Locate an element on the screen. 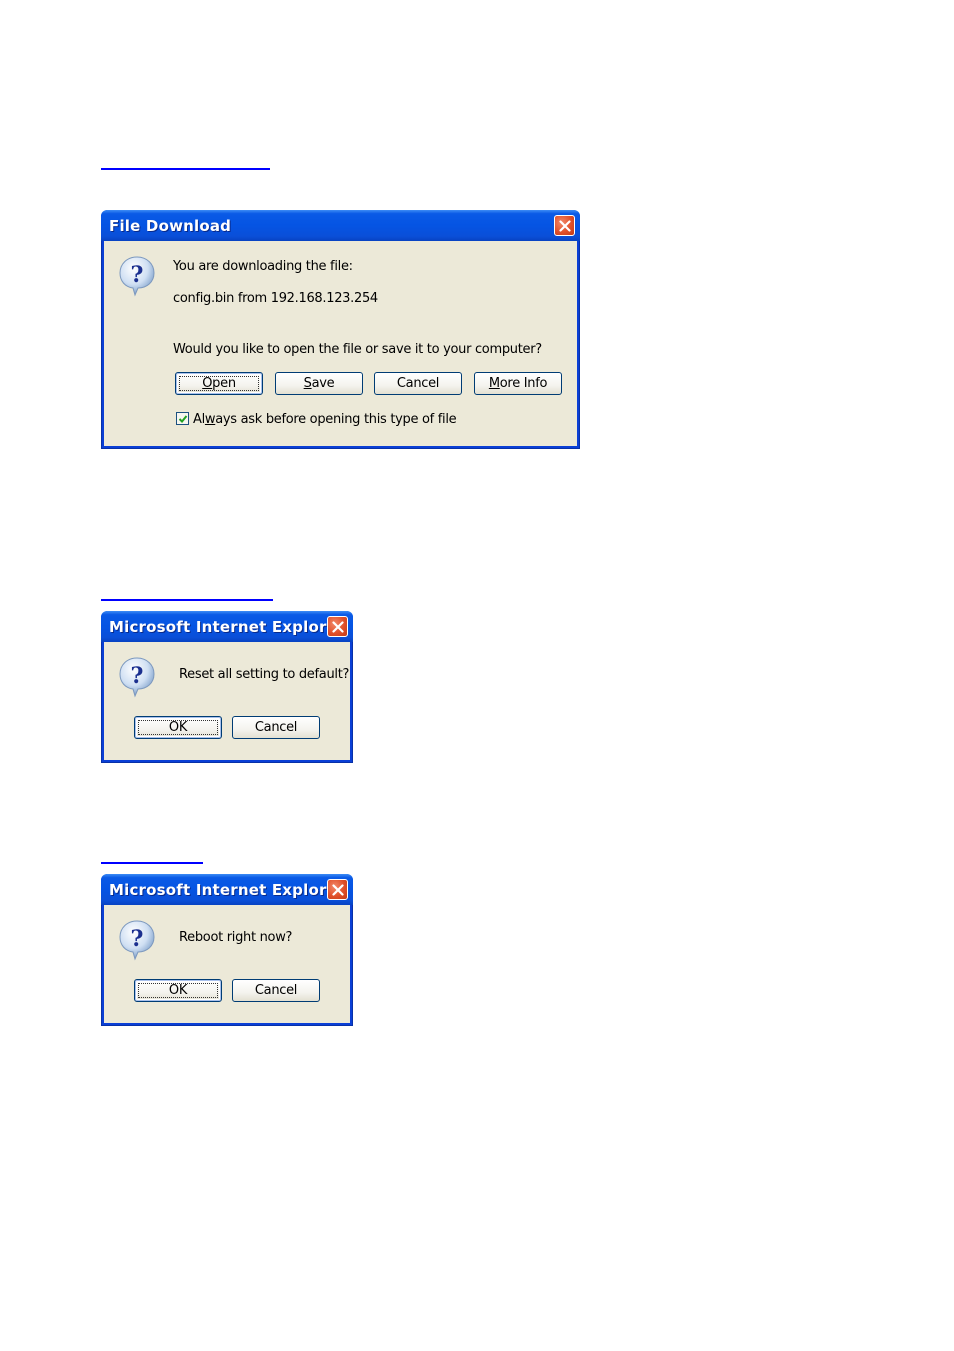  dialog-title: File Download is located at coordinates (170, 226).